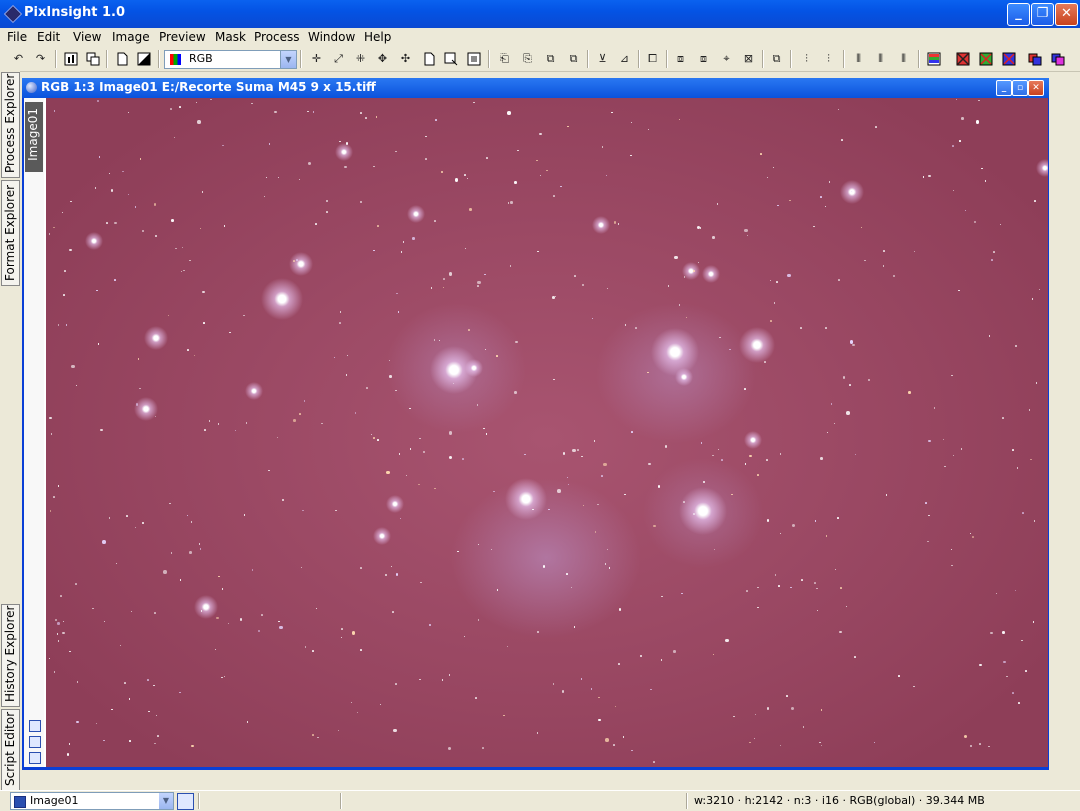 The width and height of the screenshot is (1080, 811). Describe the element at coordinates (806, 58) in the screenshot. I see `process-icon-13: ⫶` at that location.